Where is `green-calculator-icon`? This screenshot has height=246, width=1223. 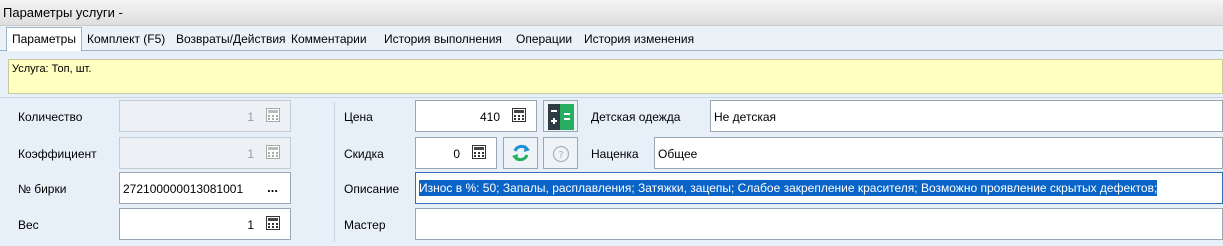
green-calculator-icon is located at coordinates (561, 117).